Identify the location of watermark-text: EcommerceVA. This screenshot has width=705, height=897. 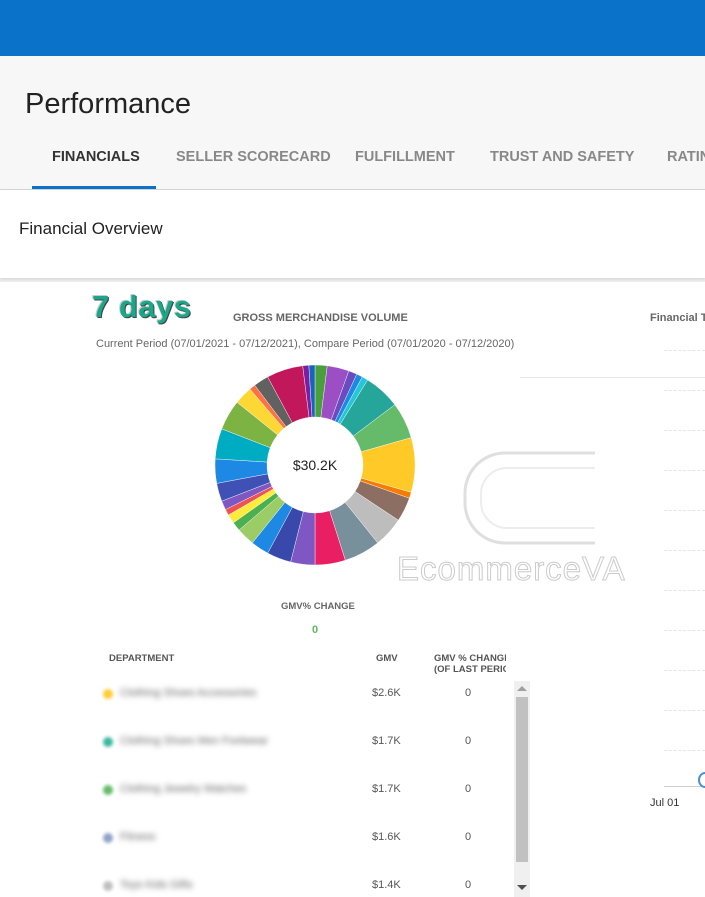
(511, 569).